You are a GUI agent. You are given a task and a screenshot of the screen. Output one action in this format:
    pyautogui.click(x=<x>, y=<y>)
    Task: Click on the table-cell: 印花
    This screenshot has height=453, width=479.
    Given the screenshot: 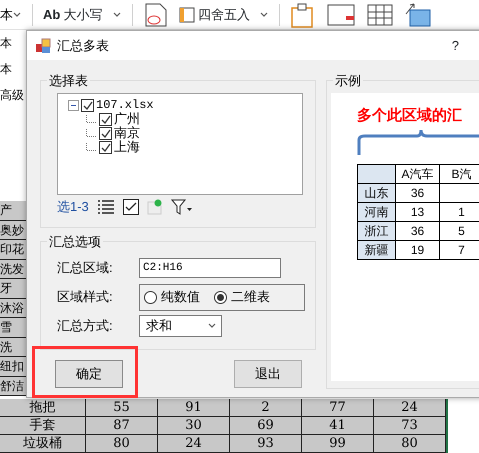 What is the action you would take?
    pyautogui.click(x=13, y=250)
    